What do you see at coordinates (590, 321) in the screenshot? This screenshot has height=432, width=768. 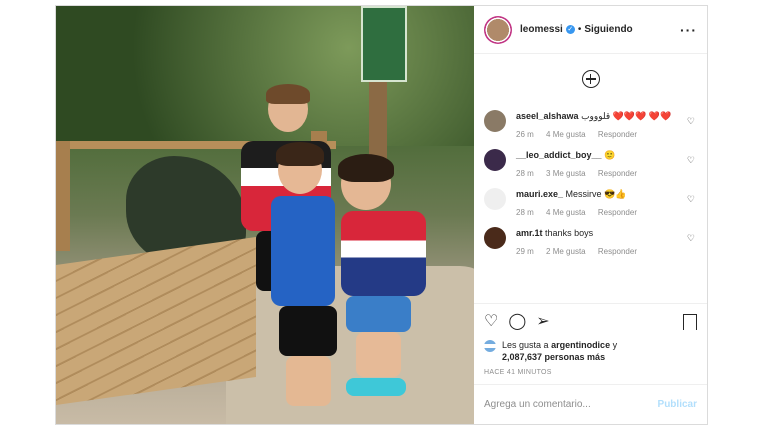 I see `post-actions: ♡ ◯ ➢` at bounding box center [590, 321].